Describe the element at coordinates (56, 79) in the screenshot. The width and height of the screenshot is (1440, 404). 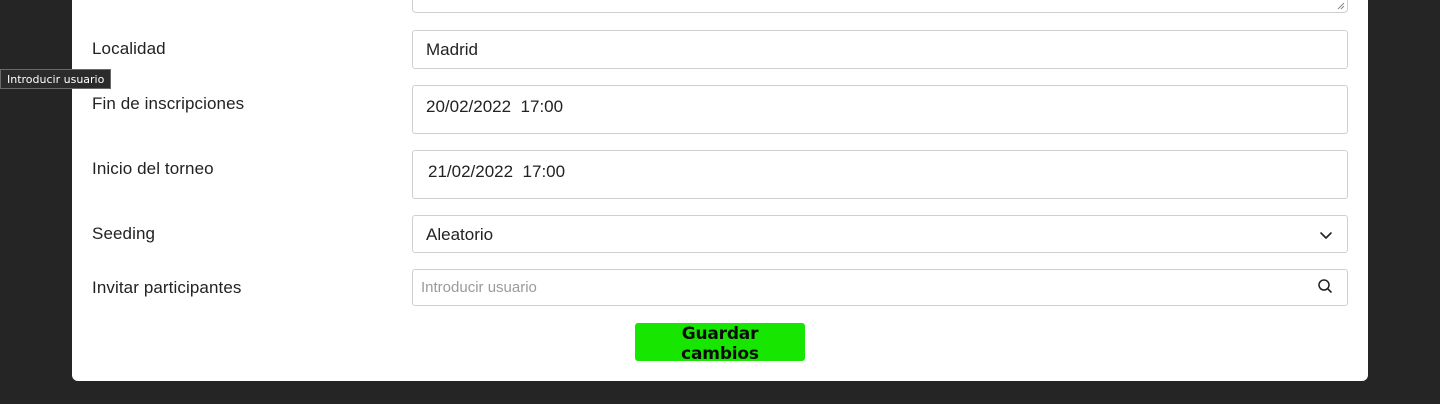
I see `tooltip: Introducir usuario` at that location.